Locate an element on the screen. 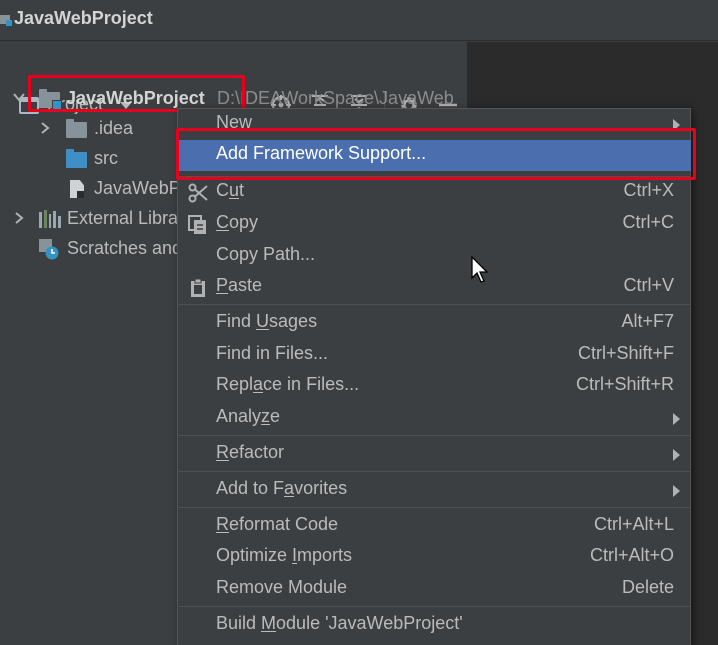 The height and width of the screenshot is (645, 718). menu-item-label: Refactor is located at coordinates (250, 452).